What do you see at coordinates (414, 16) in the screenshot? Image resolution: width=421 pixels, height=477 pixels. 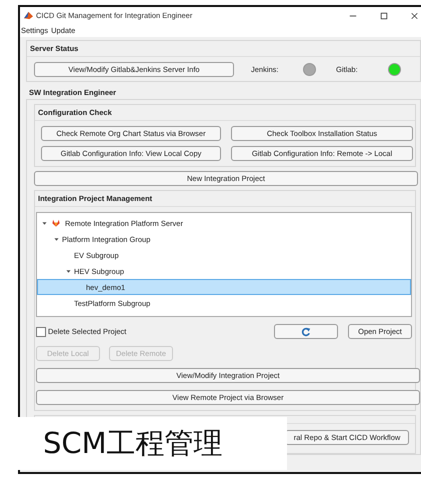 I see `close-icon` at bounding box center [414, 16].